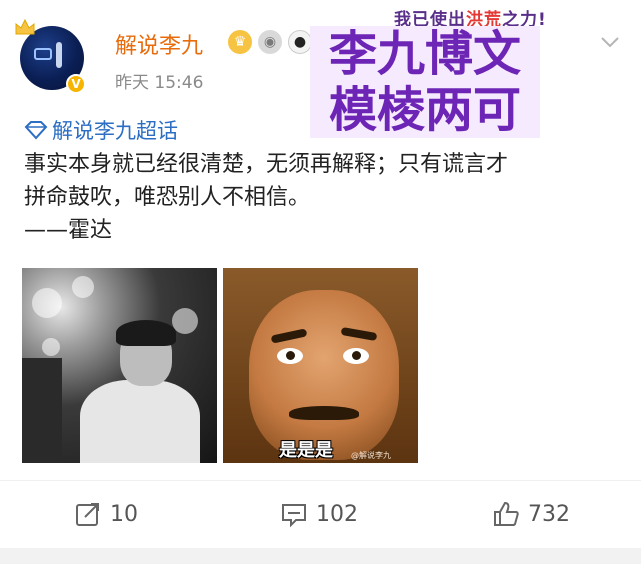 The width and height of the screenshot is (641, 564). I want to click on photo-hair, so click(146, 333).